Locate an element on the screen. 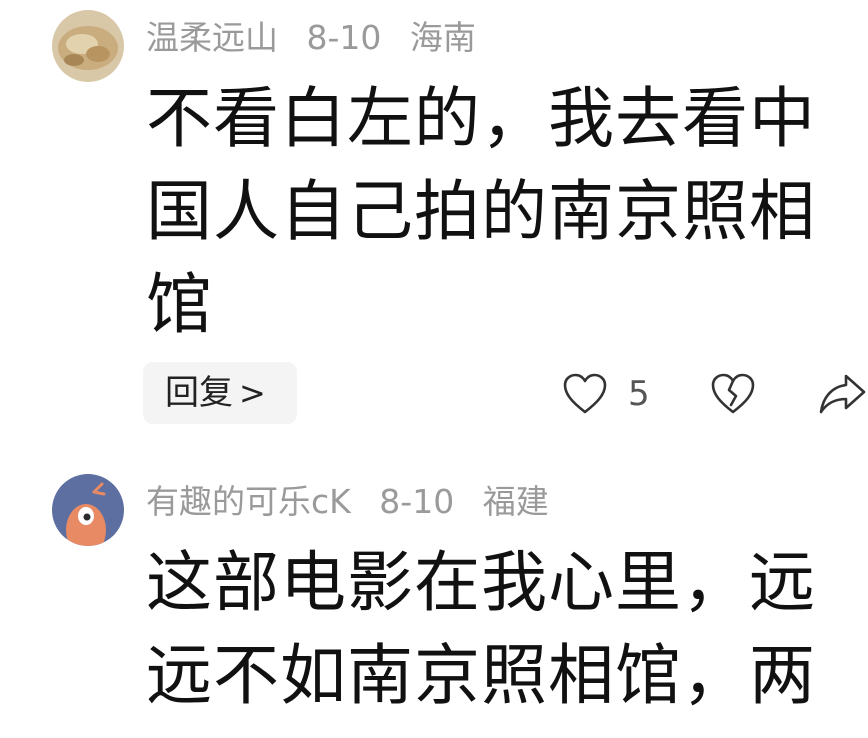 This screenshot has height=738, width=868. username: 有趣的可乐cK is located at coordinates (248, 501).